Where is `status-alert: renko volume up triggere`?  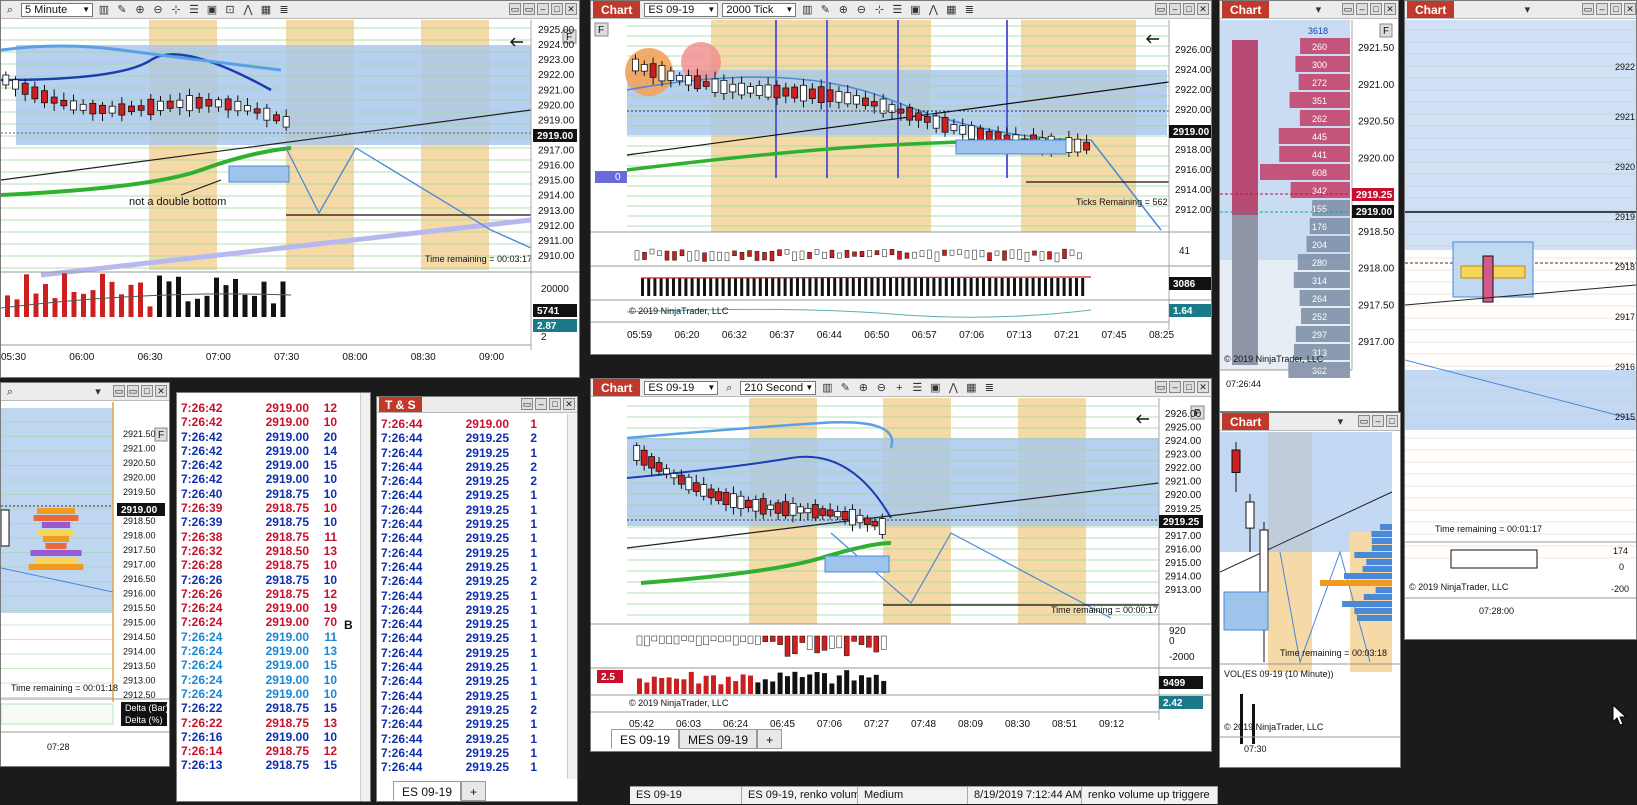
status-alert: renko volume up triggere is located at coordinates (1150, 795).